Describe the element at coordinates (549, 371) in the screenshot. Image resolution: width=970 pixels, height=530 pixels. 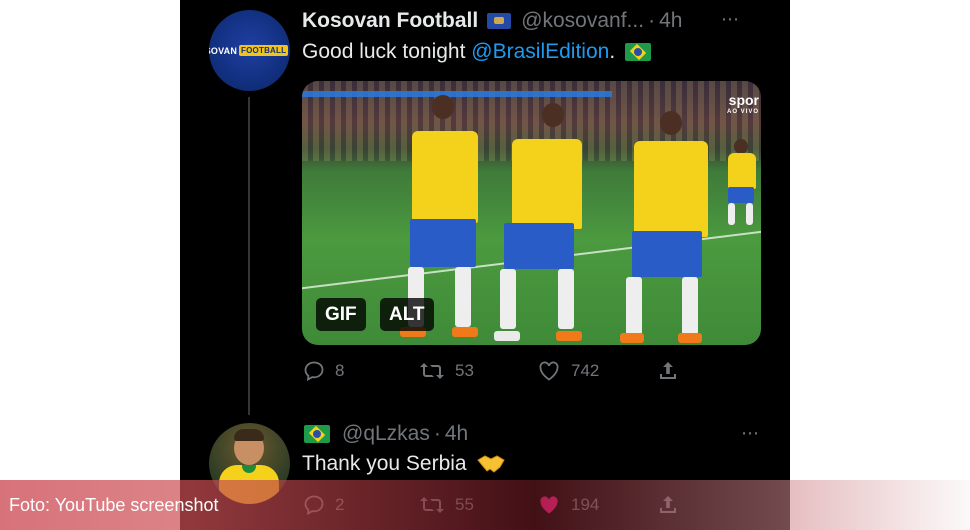
I see `heart-icon` at that location.